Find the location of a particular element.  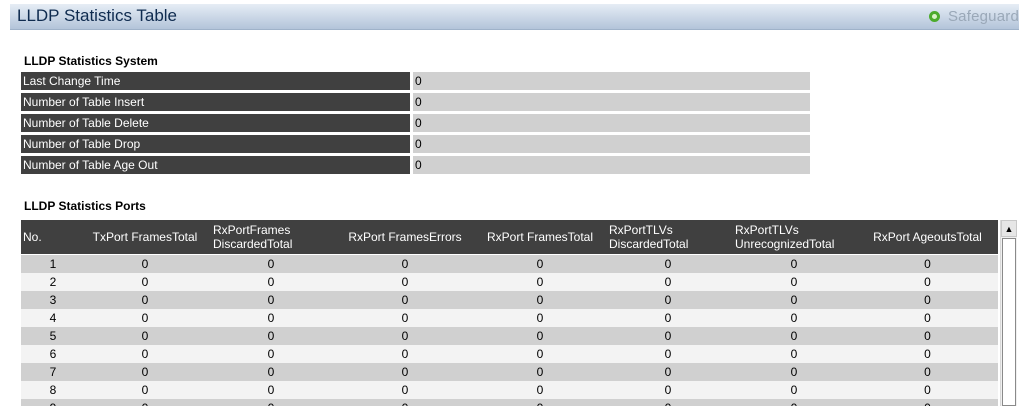

scroll-up-button: ▲ is located at coordinates (1009, 228).